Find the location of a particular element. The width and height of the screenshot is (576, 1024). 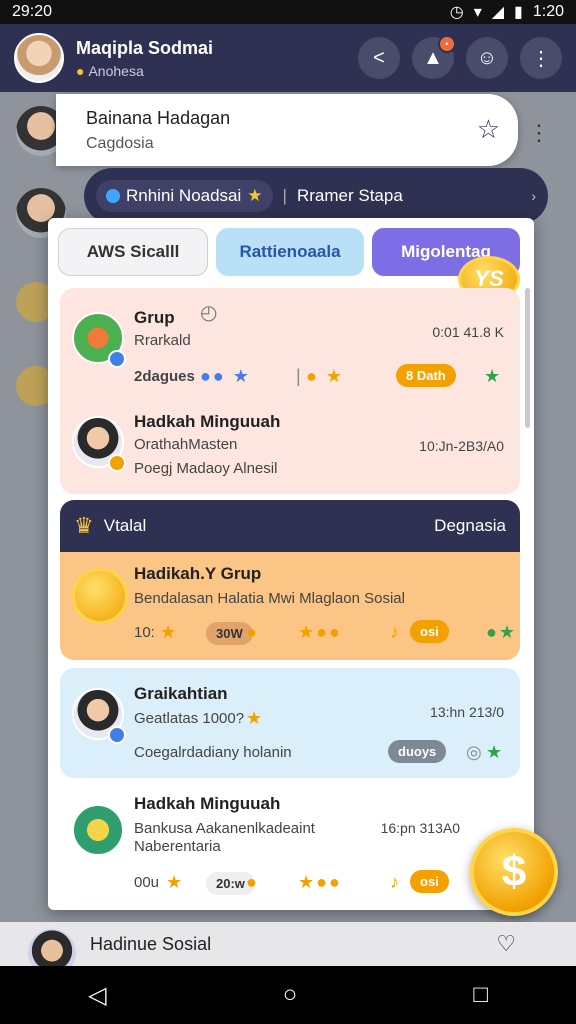

dollar-icon: $ is located at coordinates (514, 871).